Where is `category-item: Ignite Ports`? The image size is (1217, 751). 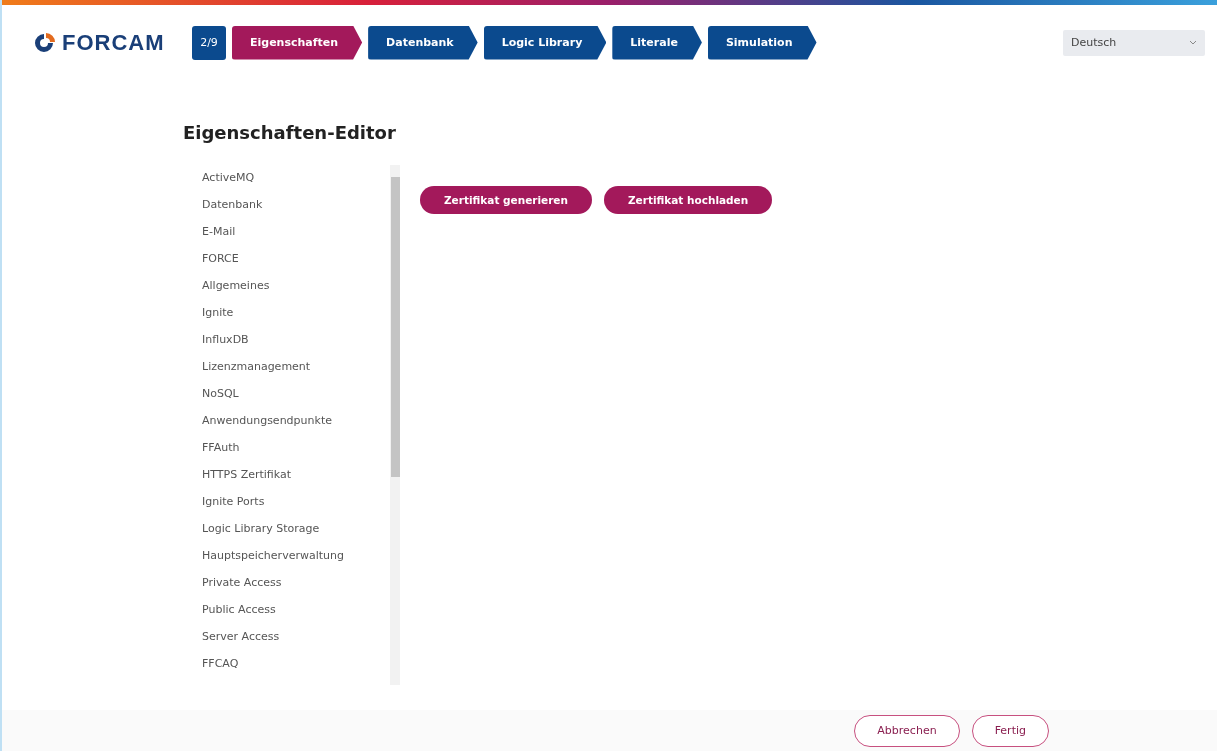 category-item: Ignite Ports is located at coordinates (296, 508).